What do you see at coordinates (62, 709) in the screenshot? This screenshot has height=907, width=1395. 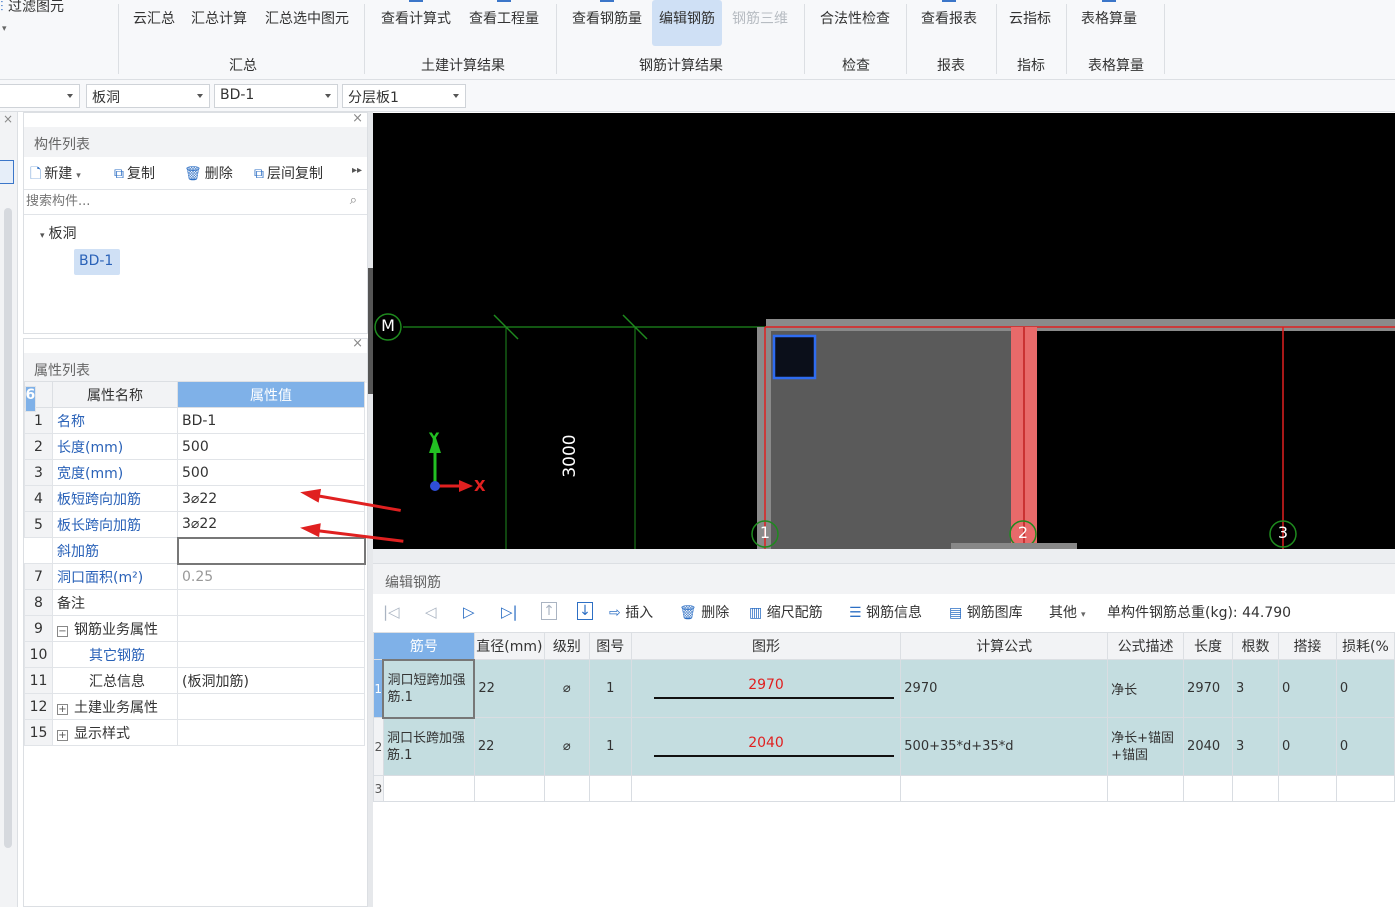 I see `expand-icon: +` at bounding box center [62, 709].